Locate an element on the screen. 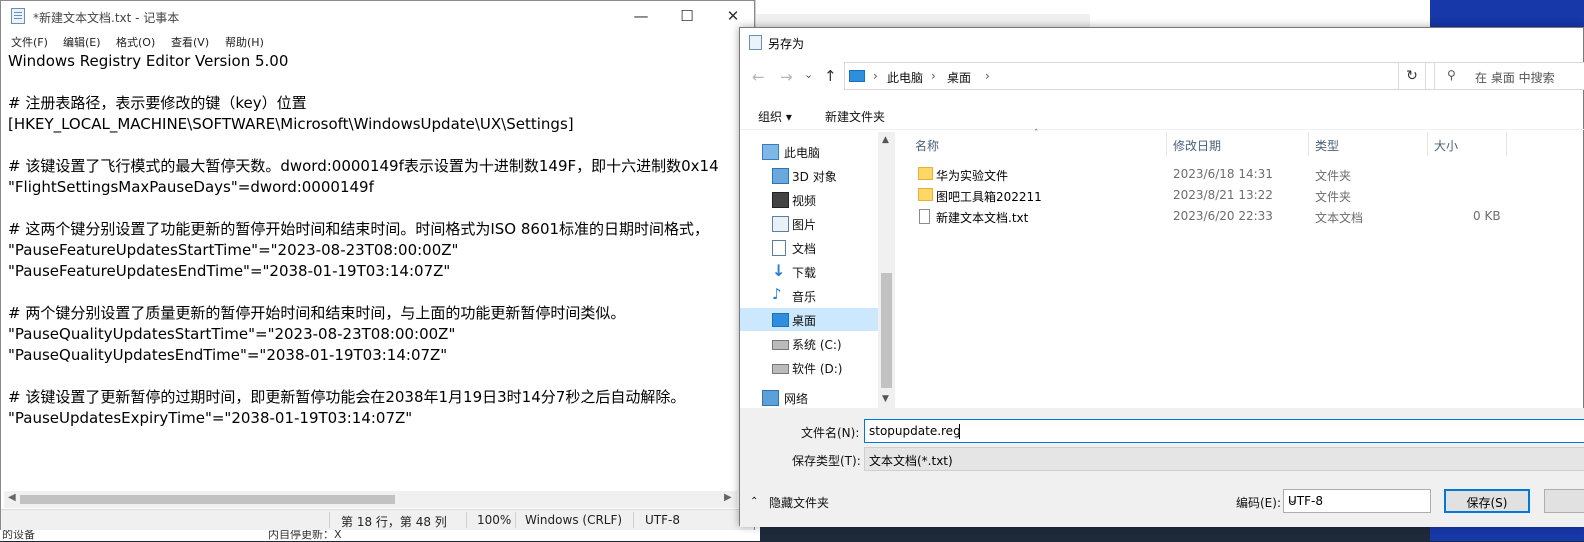  status-encoding: UTF-8 is located at coordinates (662, 520).